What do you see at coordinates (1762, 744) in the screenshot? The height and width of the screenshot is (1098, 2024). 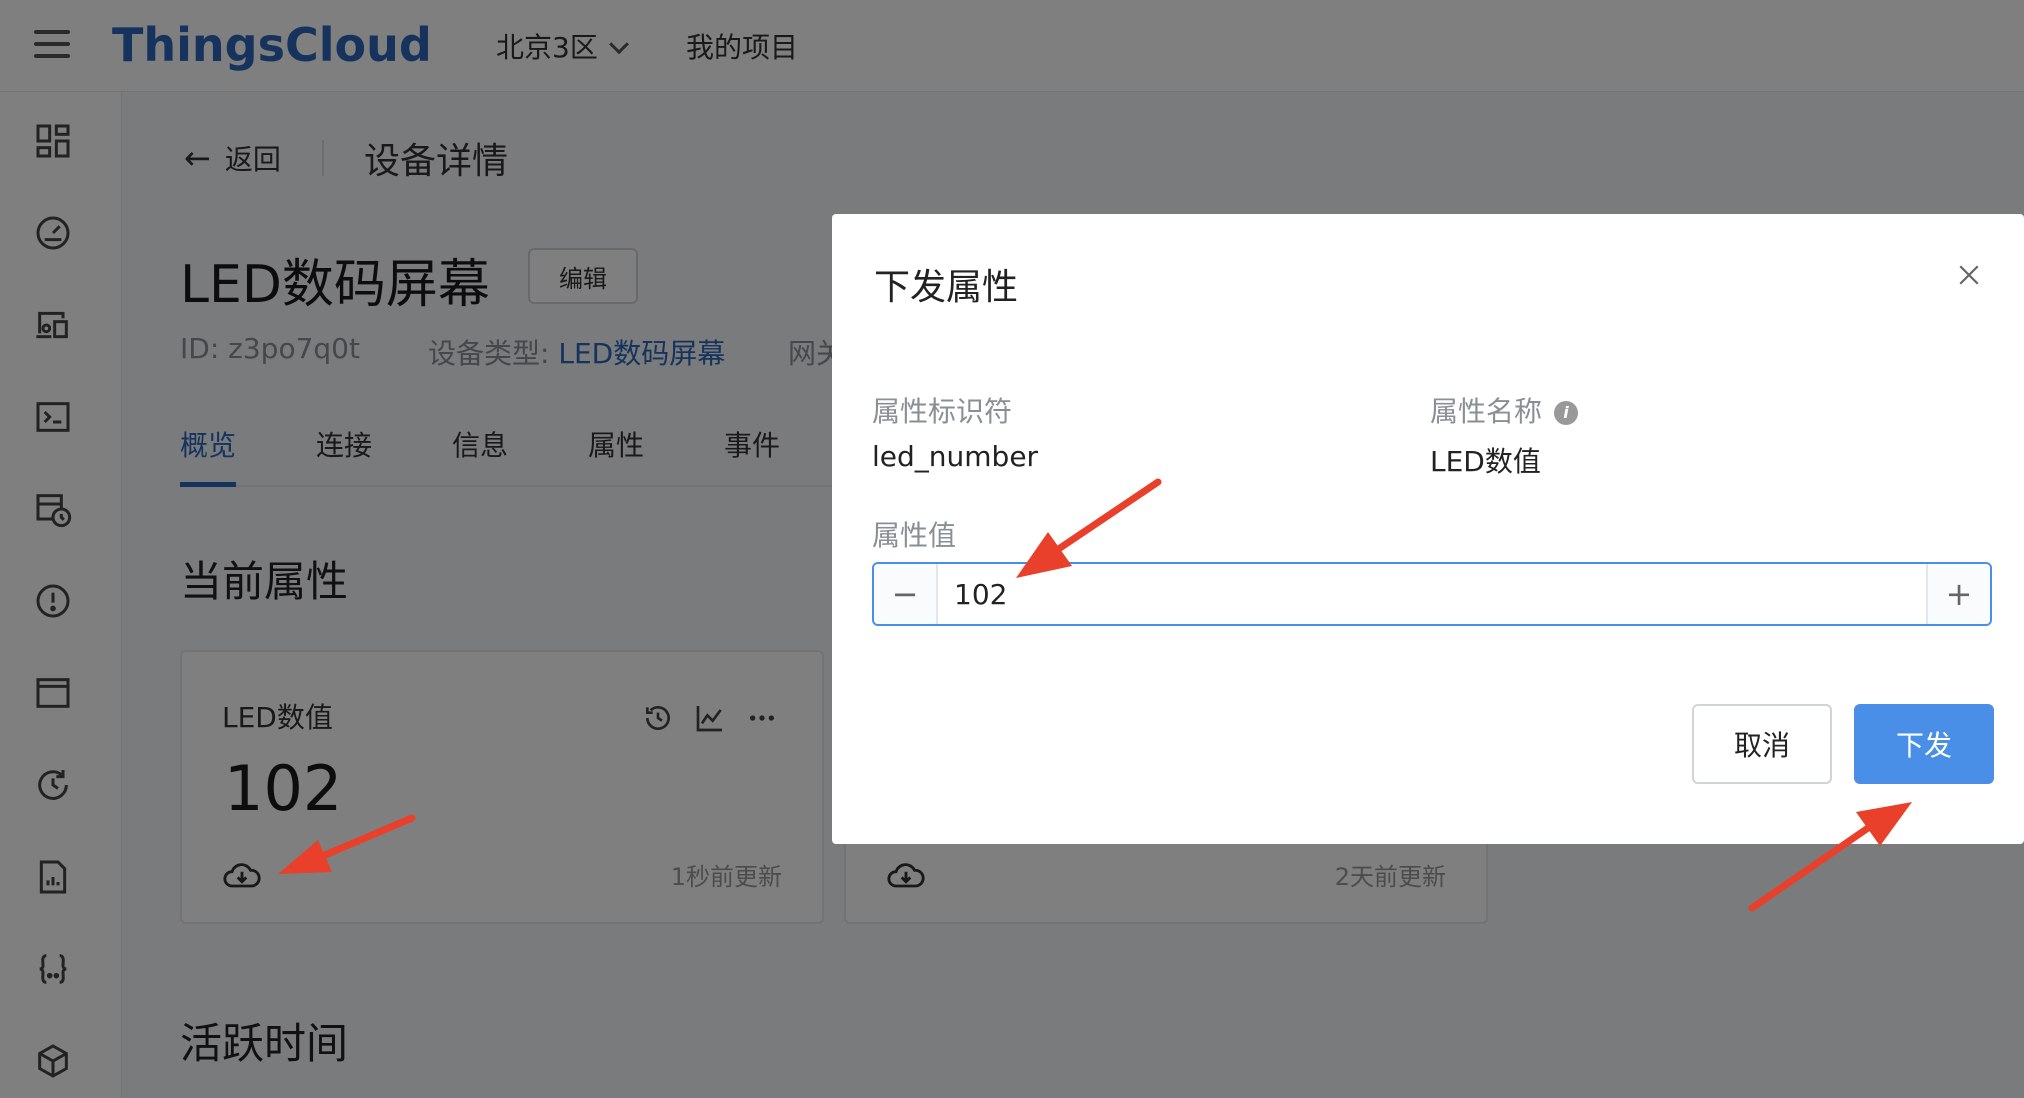 I see `cancel-button: 取消` at bounding box center [1762, 744].